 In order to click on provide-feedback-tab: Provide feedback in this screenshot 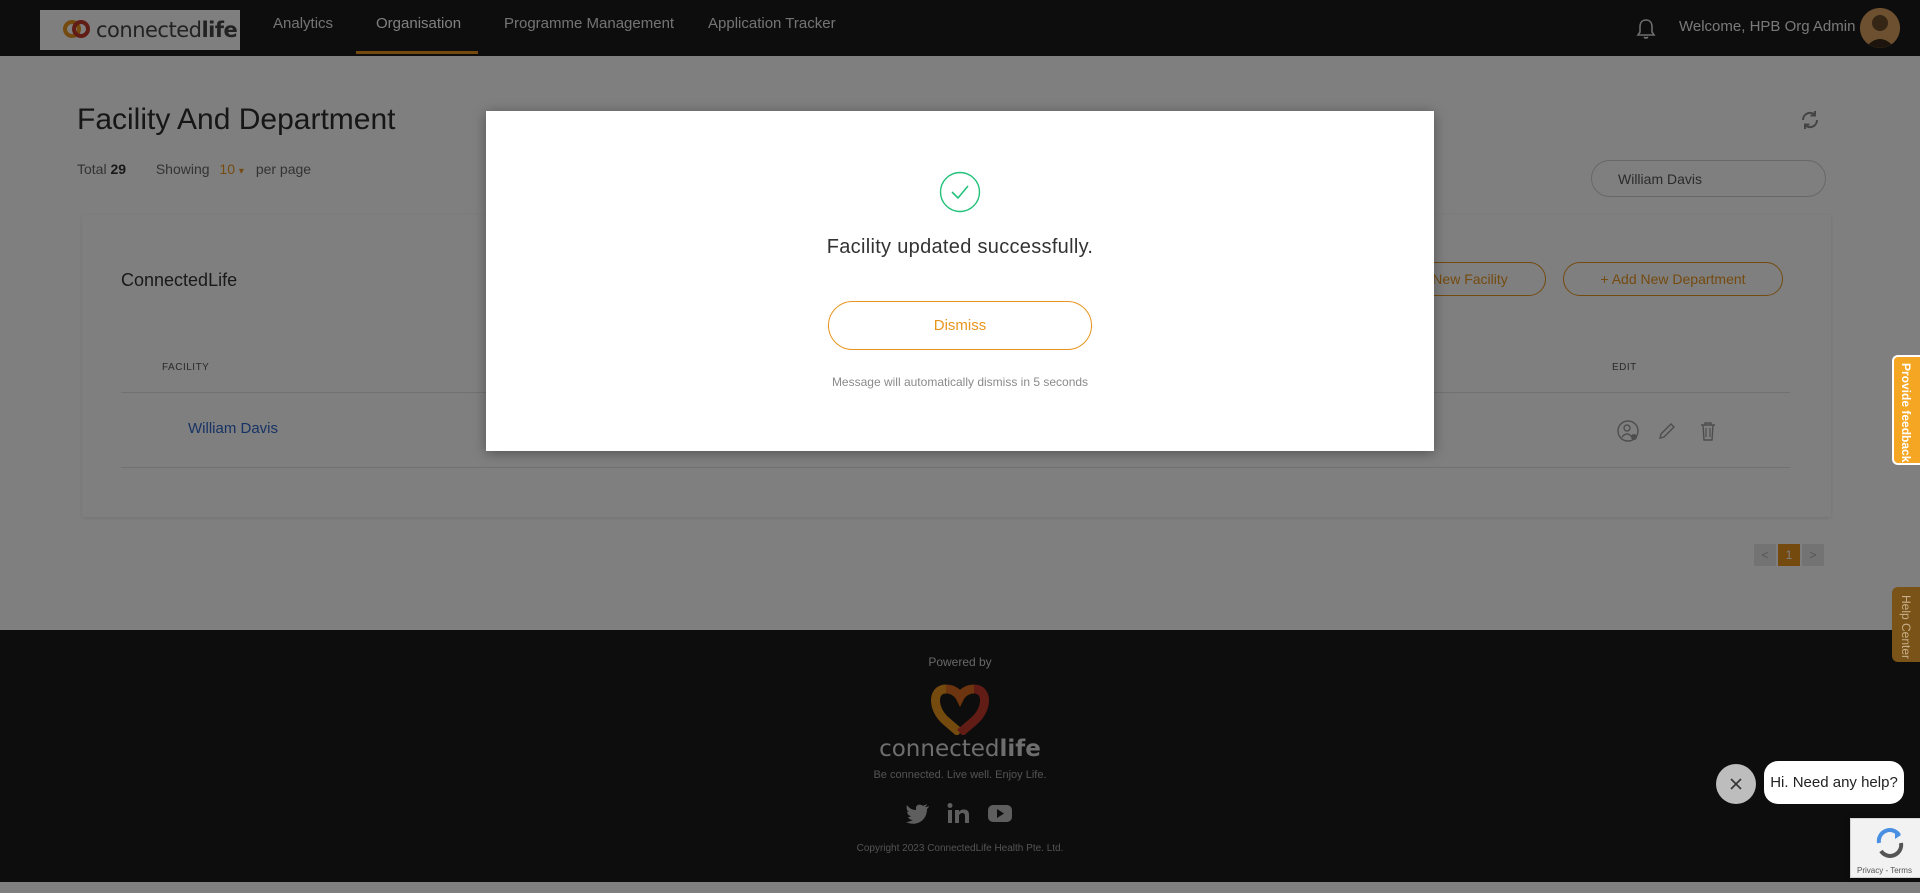, I will do `click(1906, 410)`.